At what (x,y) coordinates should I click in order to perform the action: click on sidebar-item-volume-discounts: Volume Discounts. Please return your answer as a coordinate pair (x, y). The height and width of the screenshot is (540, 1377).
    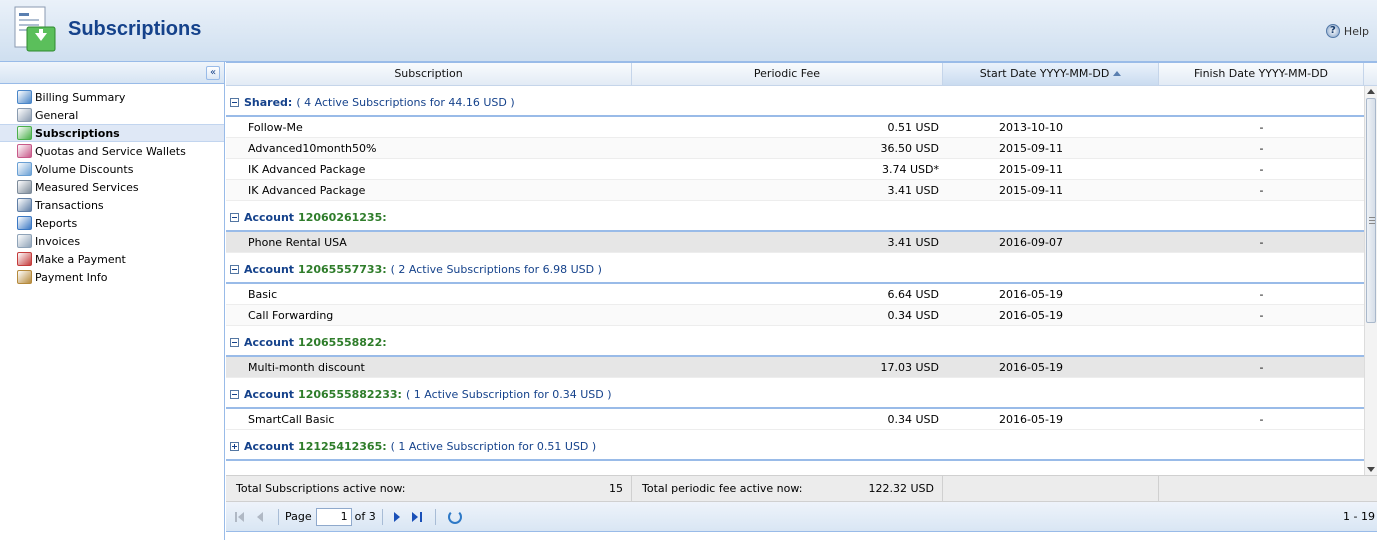
    Looking at the image, I should click on (112, 169).